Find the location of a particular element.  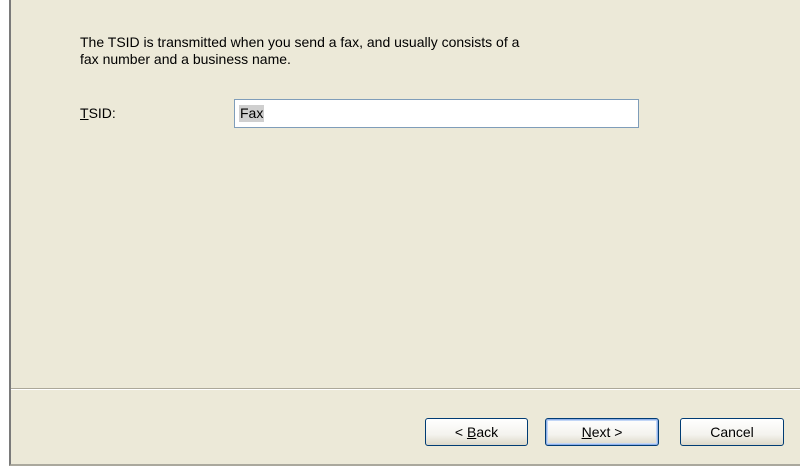

cancel-button: Cancel is located at coordinates (732, 432).